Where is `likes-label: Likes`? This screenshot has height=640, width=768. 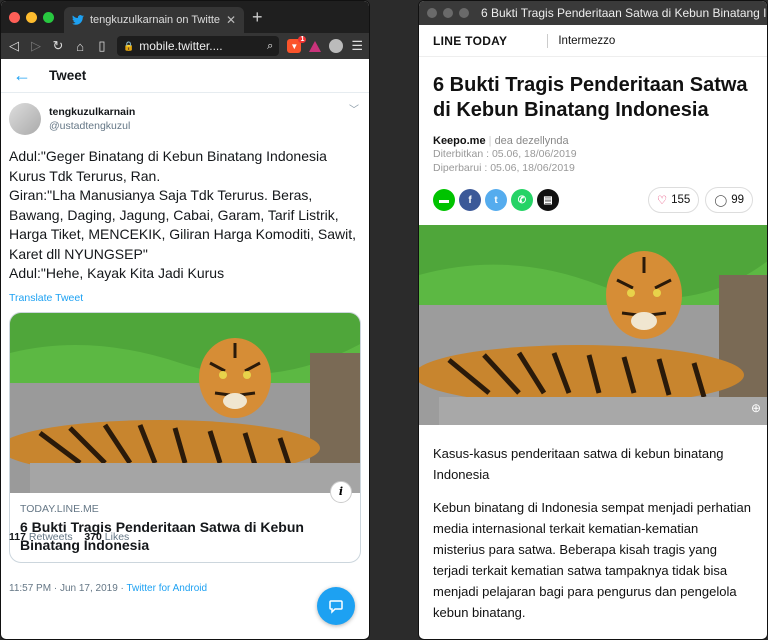
likes-label: Likes is located at coordinates (117, 537).